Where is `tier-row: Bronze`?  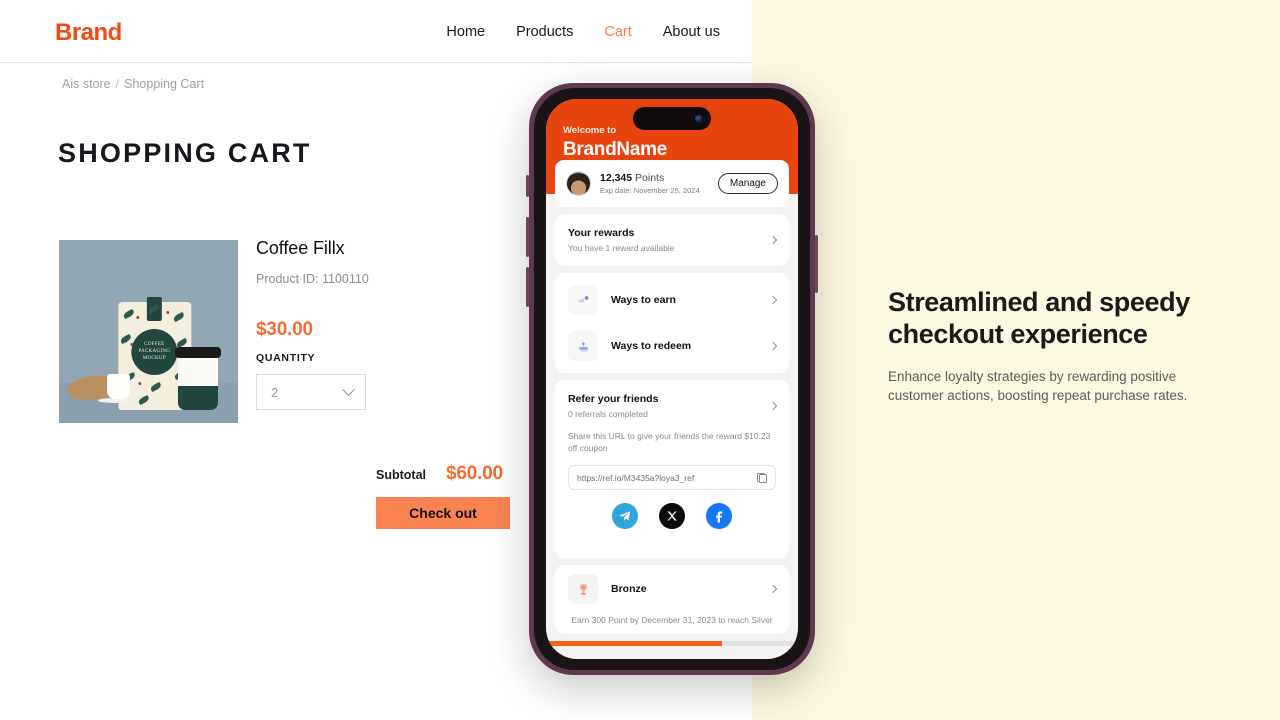
tier-row: Bronze is located at coordinates (673, 589).